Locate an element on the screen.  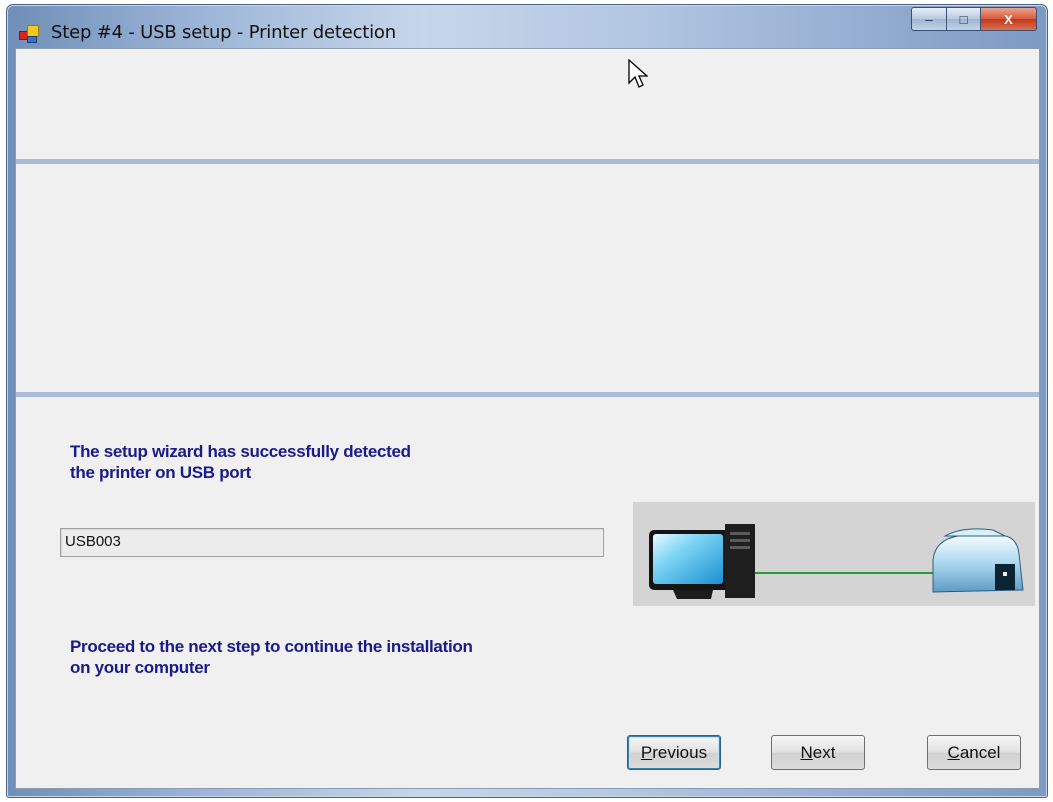
minimize-icon: – is located at coordinates (929, 19).